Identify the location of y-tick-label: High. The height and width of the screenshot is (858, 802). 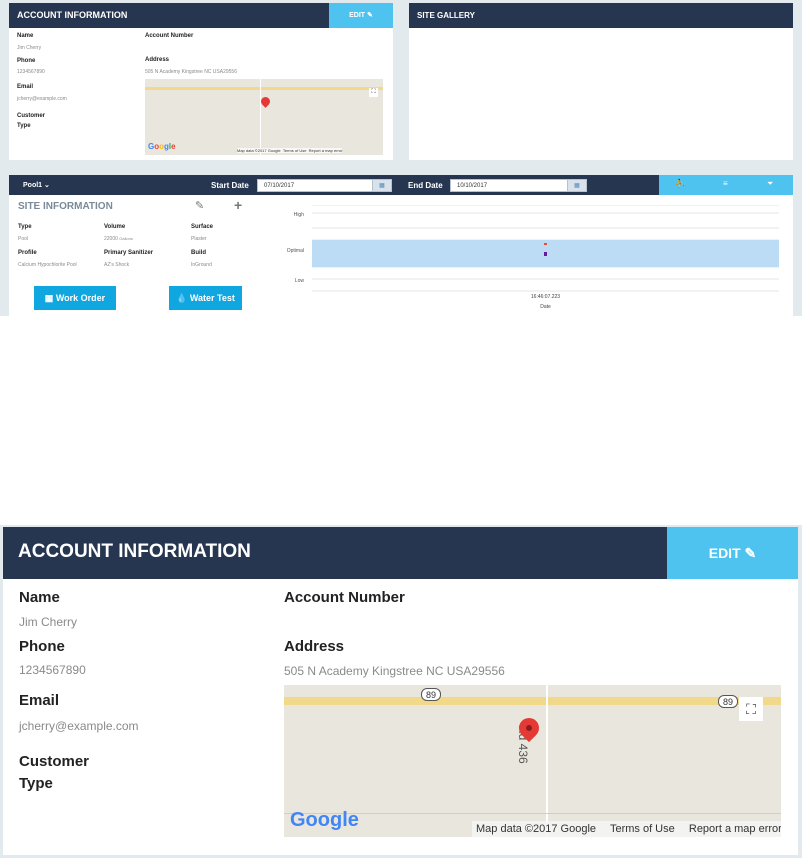
(299, 215).